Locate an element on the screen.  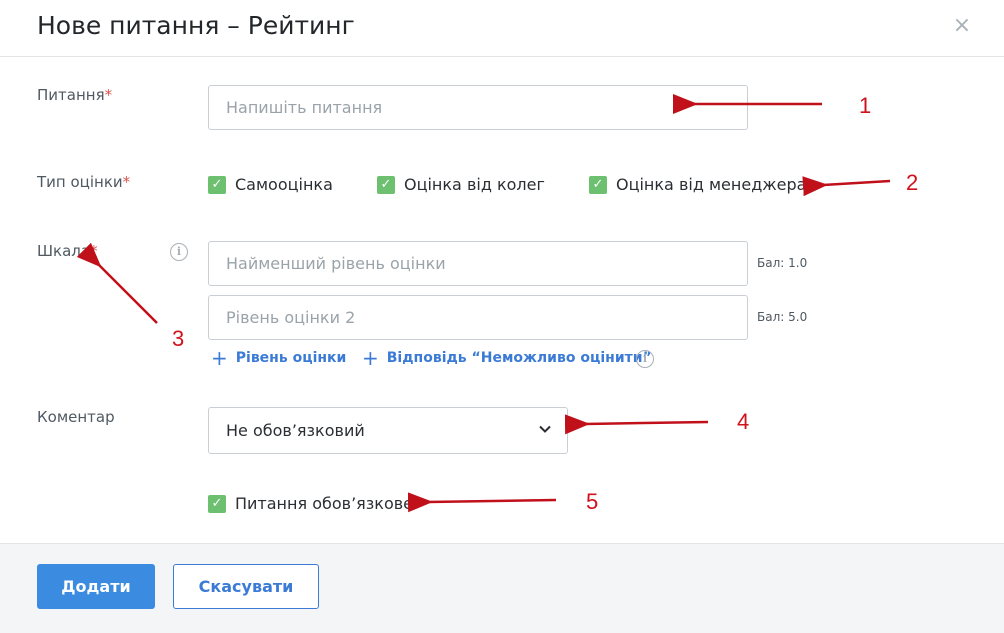
annotation-label-5: 5 is located at coordinates (592, 501).